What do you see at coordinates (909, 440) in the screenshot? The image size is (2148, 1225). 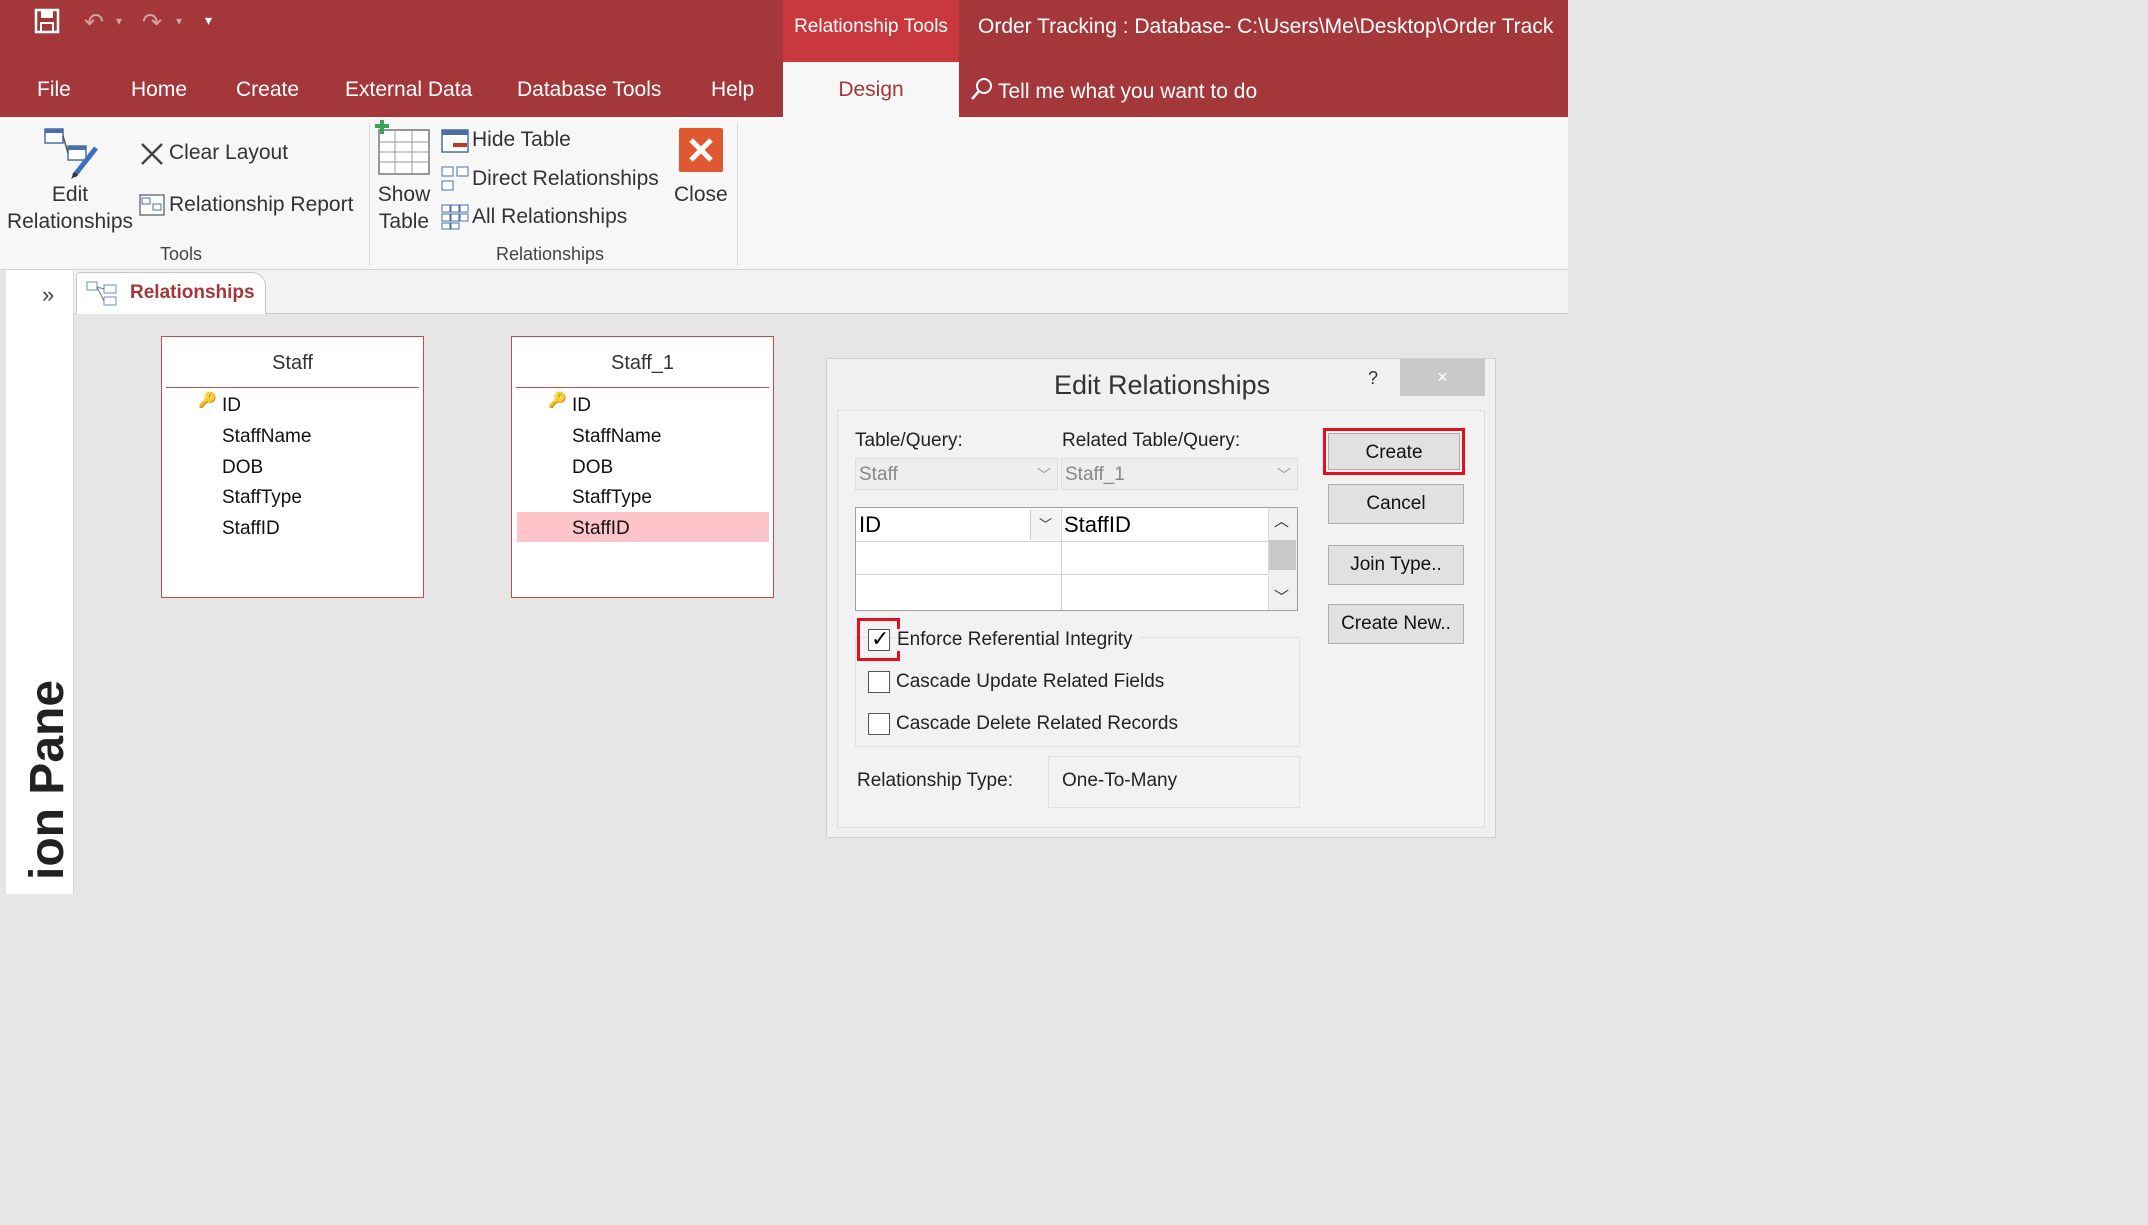 I see `table-query-label: Table/Query:` at bounding box center [909, 440].